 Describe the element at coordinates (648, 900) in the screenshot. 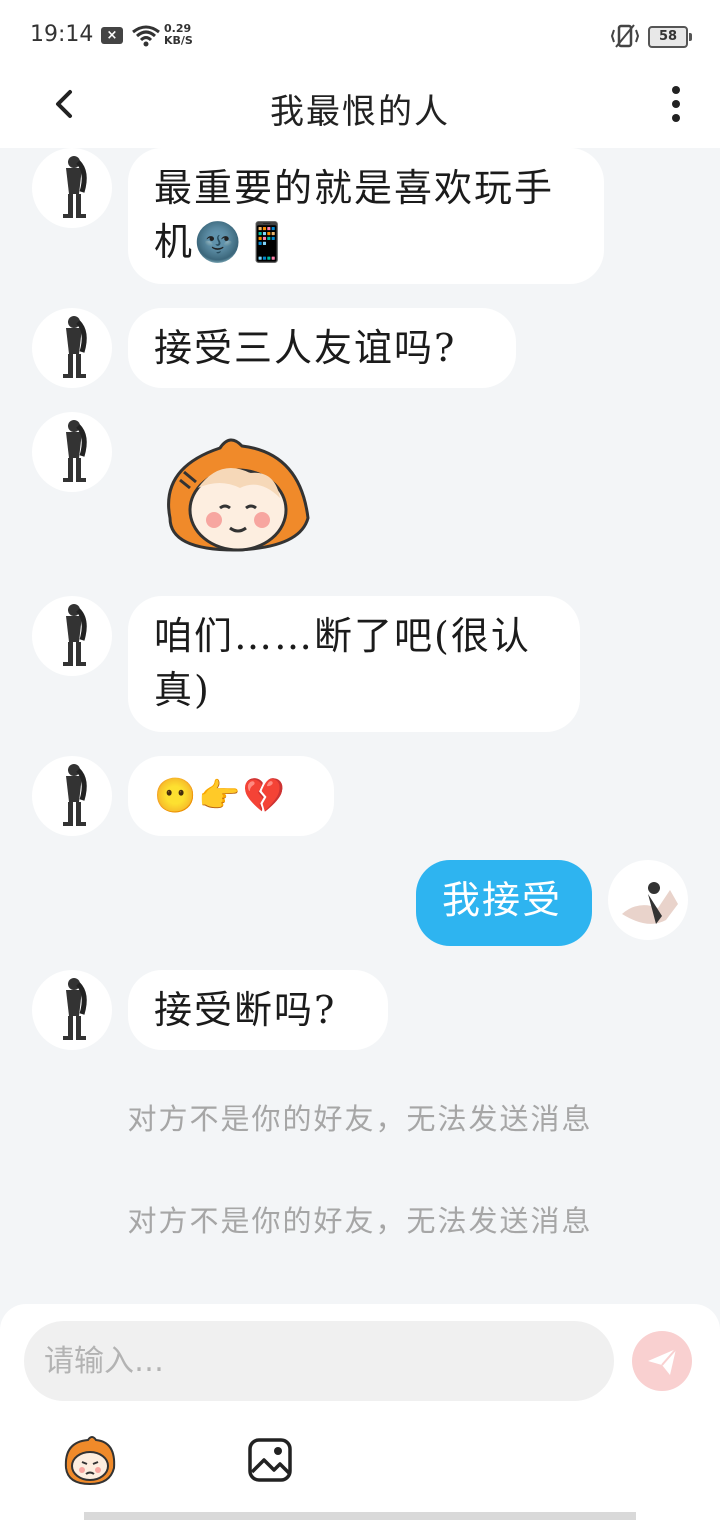

I see `my-avatar` at that location.